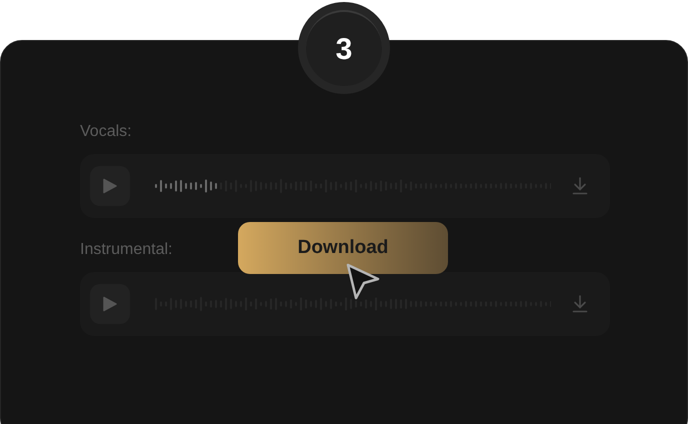  I want to click on track-label: Instrumental:, so click(126, 250).